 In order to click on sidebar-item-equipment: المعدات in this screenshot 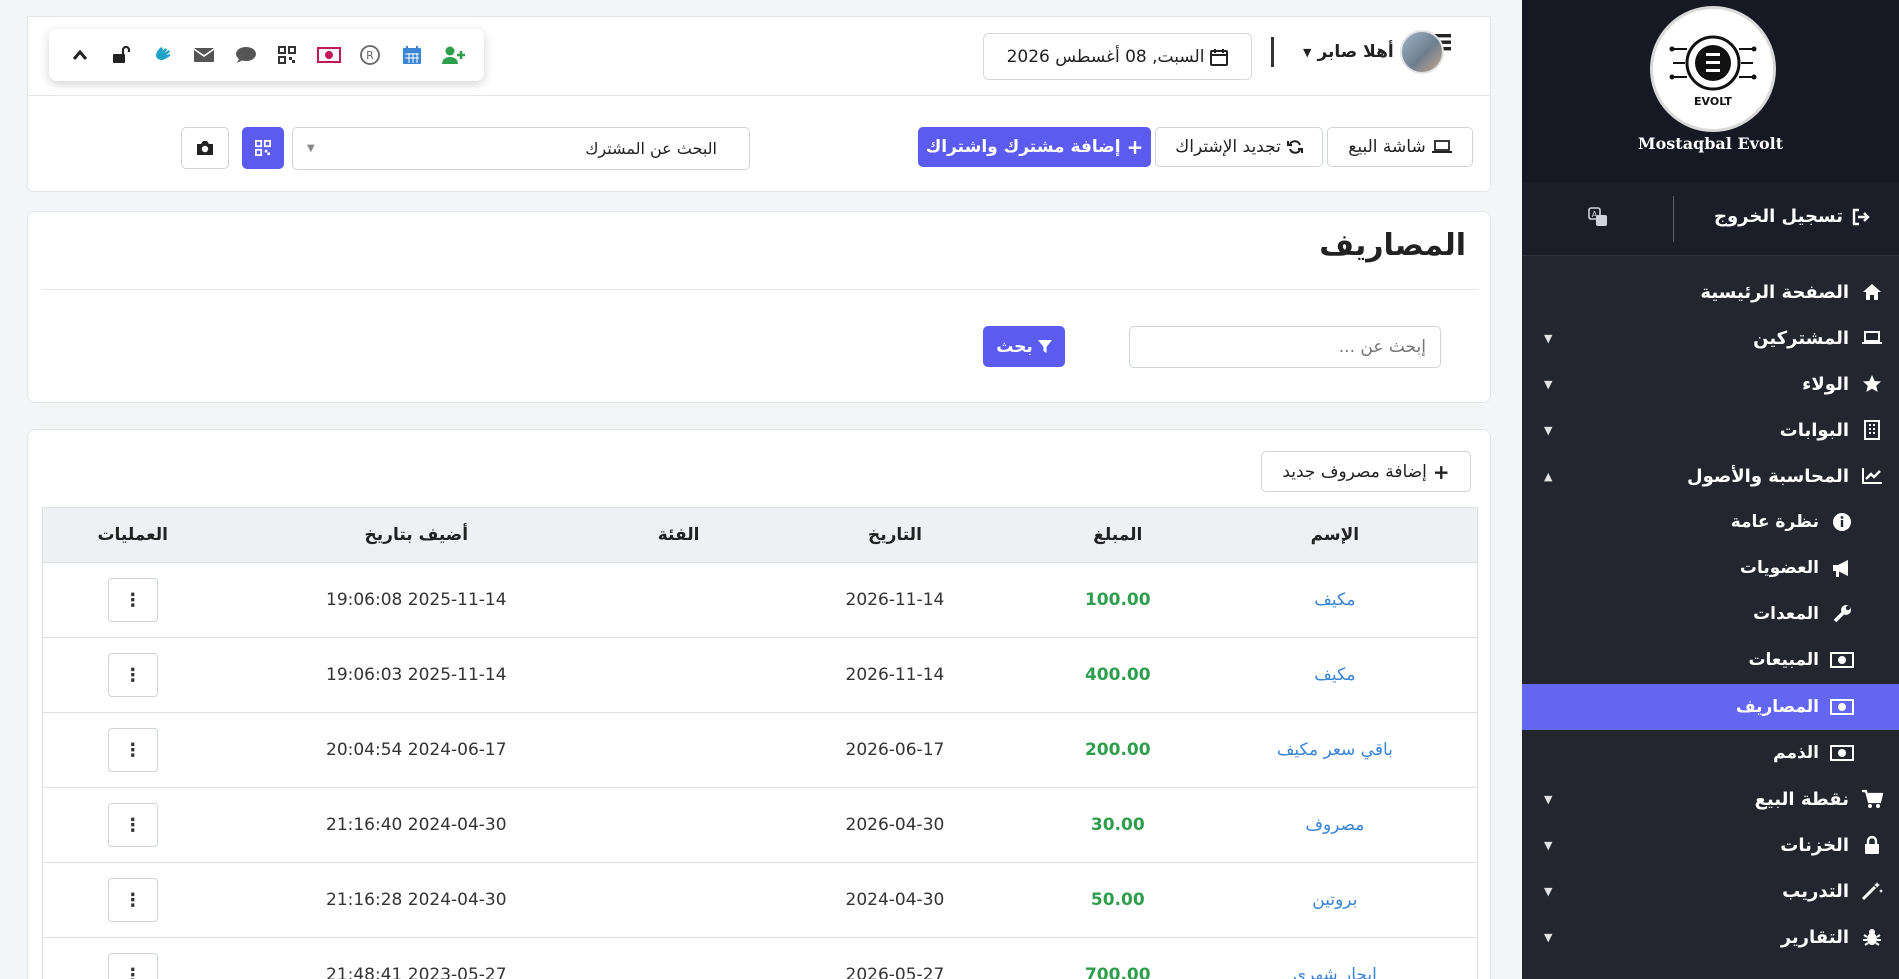, I will do `click(1710, 614)`.